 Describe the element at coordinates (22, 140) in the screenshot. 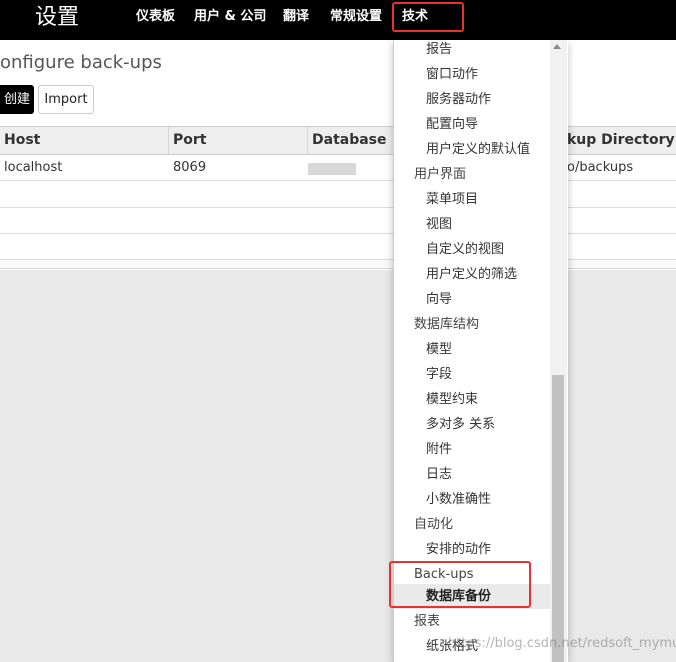

I see `column-host: Host` at that location.